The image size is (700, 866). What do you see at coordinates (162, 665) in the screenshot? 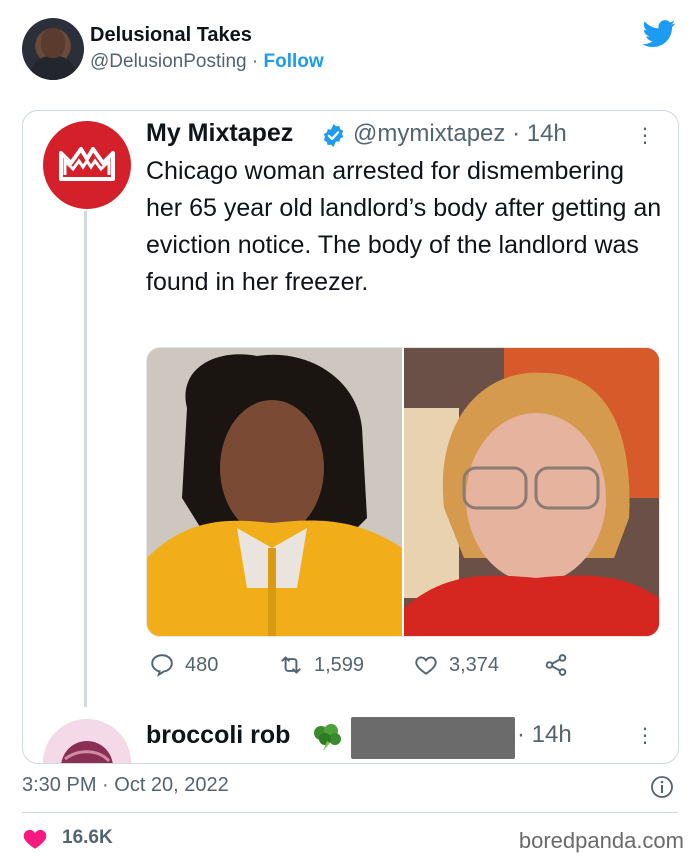
I see `reply-icon` at bounding box center [162, 665].